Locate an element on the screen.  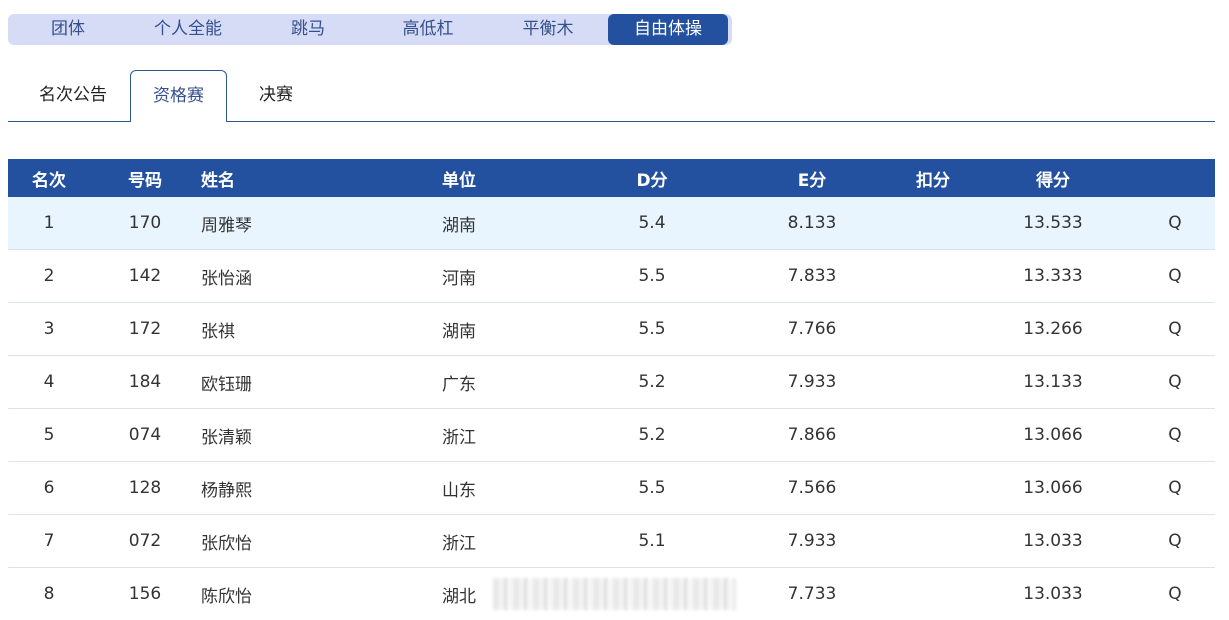
tab-balance-beam: 平衡木 is located at coordinates (548, 29).